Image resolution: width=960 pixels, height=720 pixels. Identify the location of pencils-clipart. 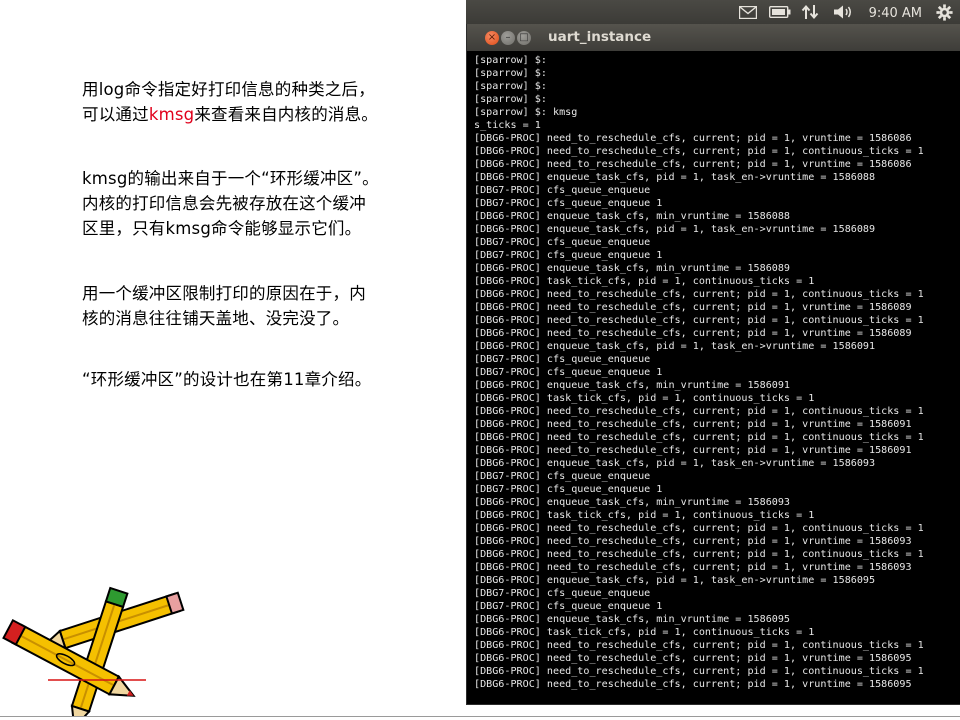
(93, 651).